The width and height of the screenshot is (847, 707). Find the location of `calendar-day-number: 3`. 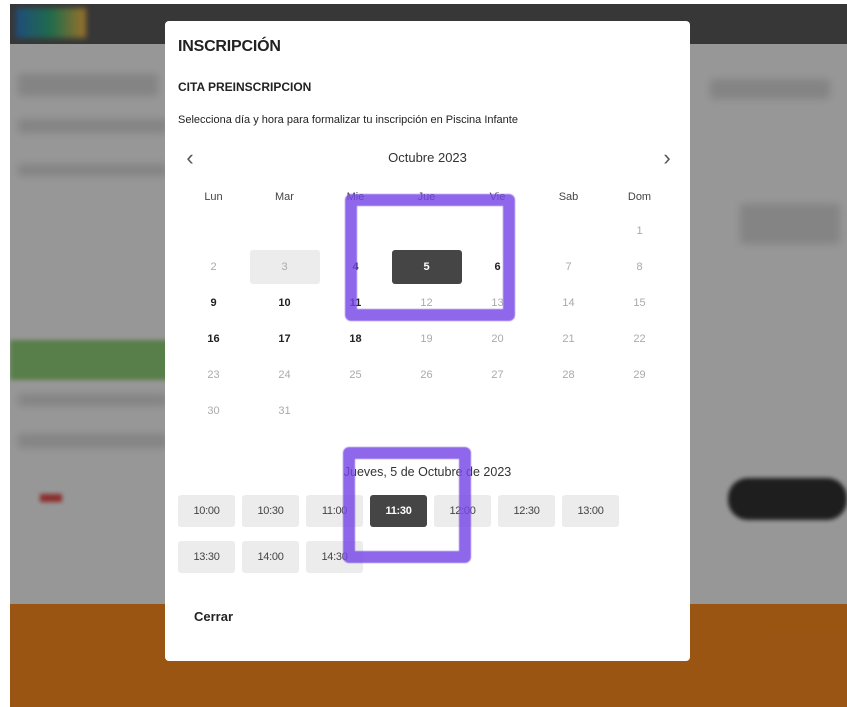

calendar-day-number: 3 is located at coordinates (284, 267).